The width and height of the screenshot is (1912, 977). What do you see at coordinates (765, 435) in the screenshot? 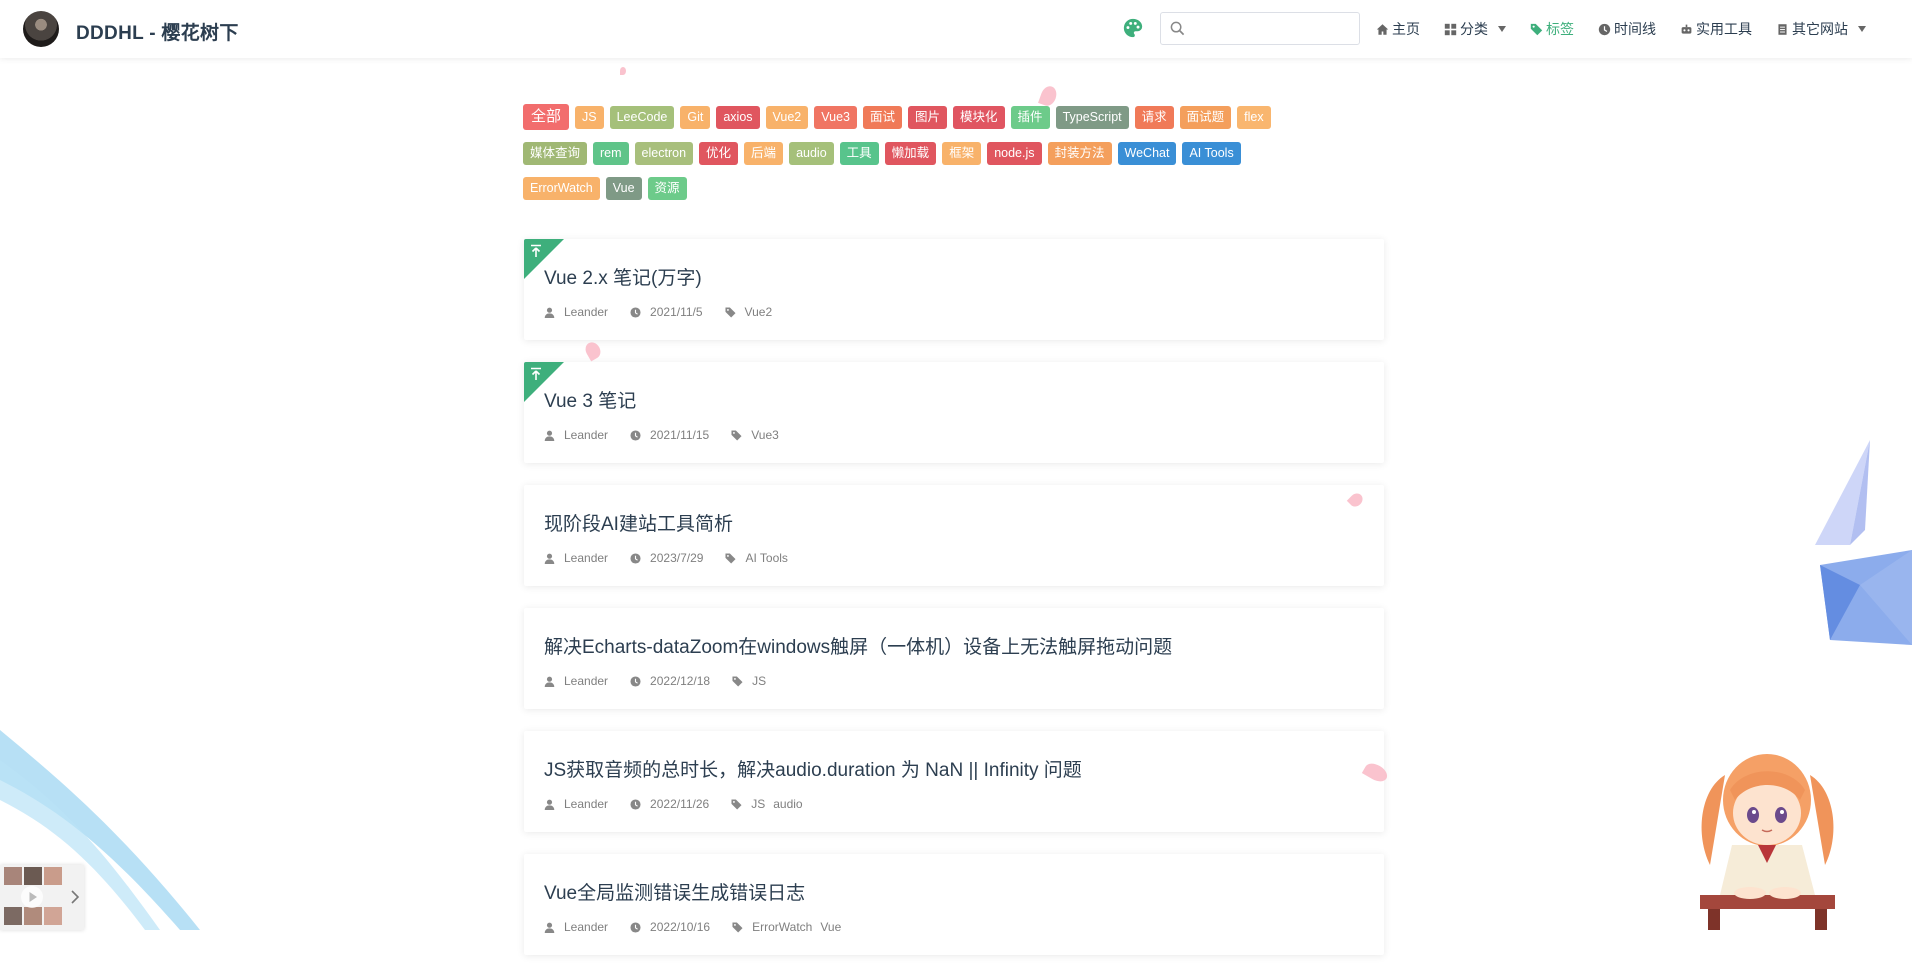
I see `post-tag: Vue3` at bounding box center [765, 435].